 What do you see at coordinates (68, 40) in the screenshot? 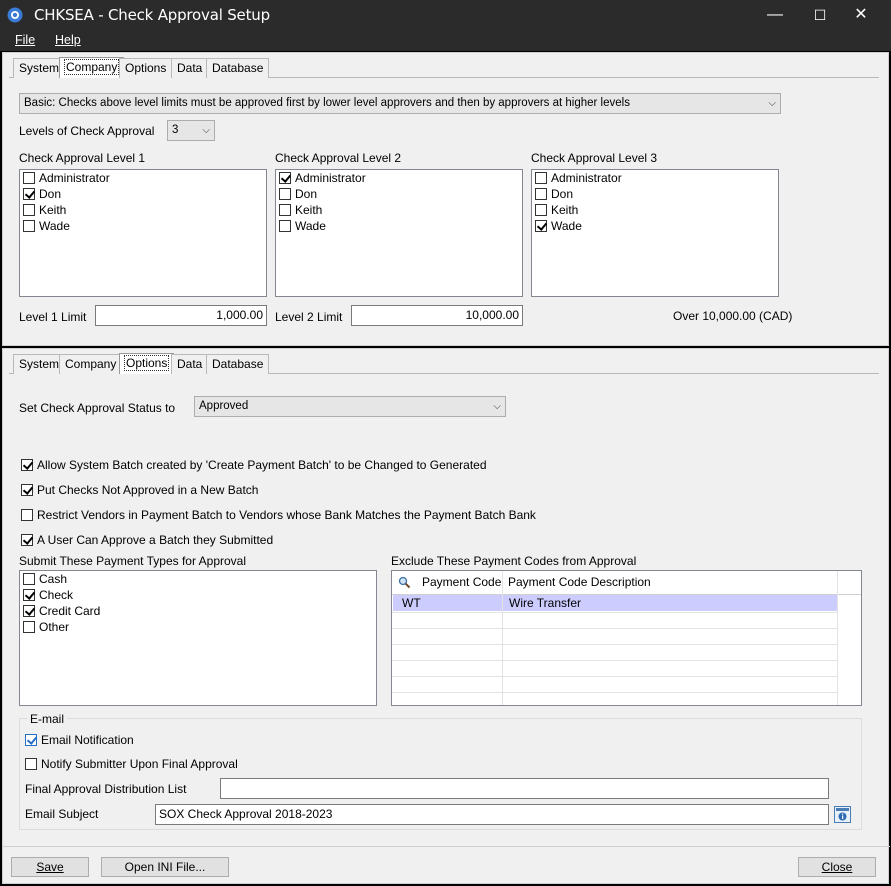
I see `menu-help: Help` at bounding box center [68, 40].